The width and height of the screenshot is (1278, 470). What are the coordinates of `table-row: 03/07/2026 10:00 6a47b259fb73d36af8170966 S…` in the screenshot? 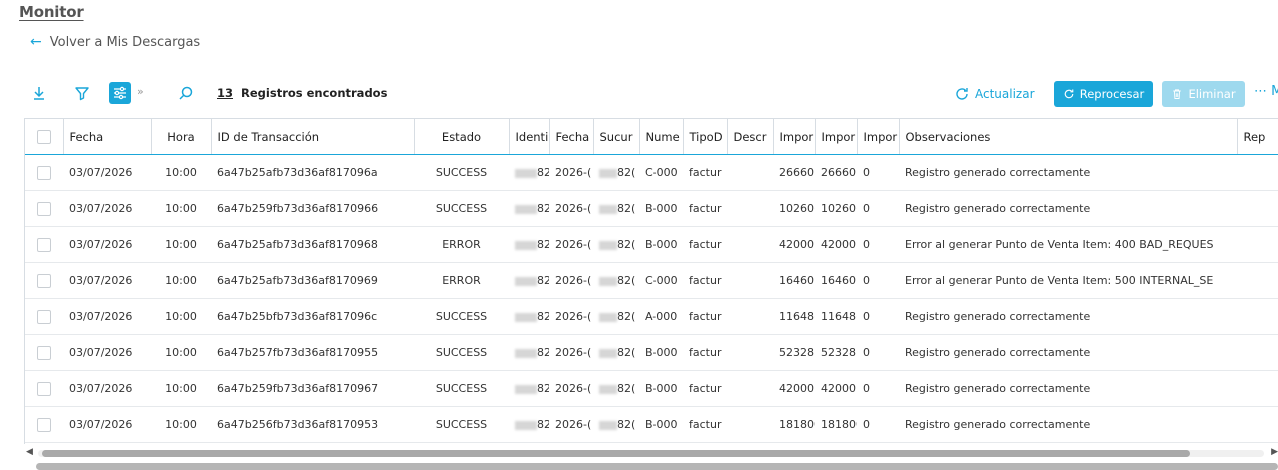 It's located at (651, 208).